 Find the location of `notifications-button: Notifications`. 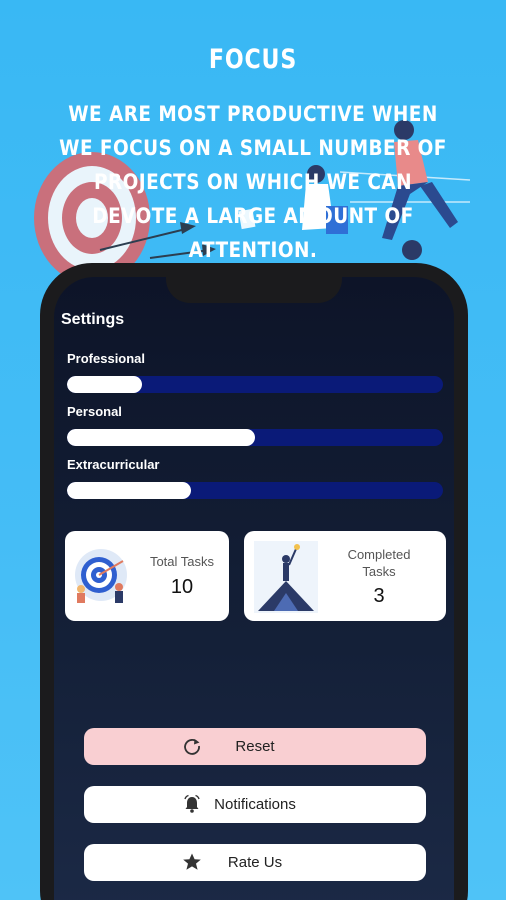

notifications-button: Notifications is located at coordinates (255, 804).